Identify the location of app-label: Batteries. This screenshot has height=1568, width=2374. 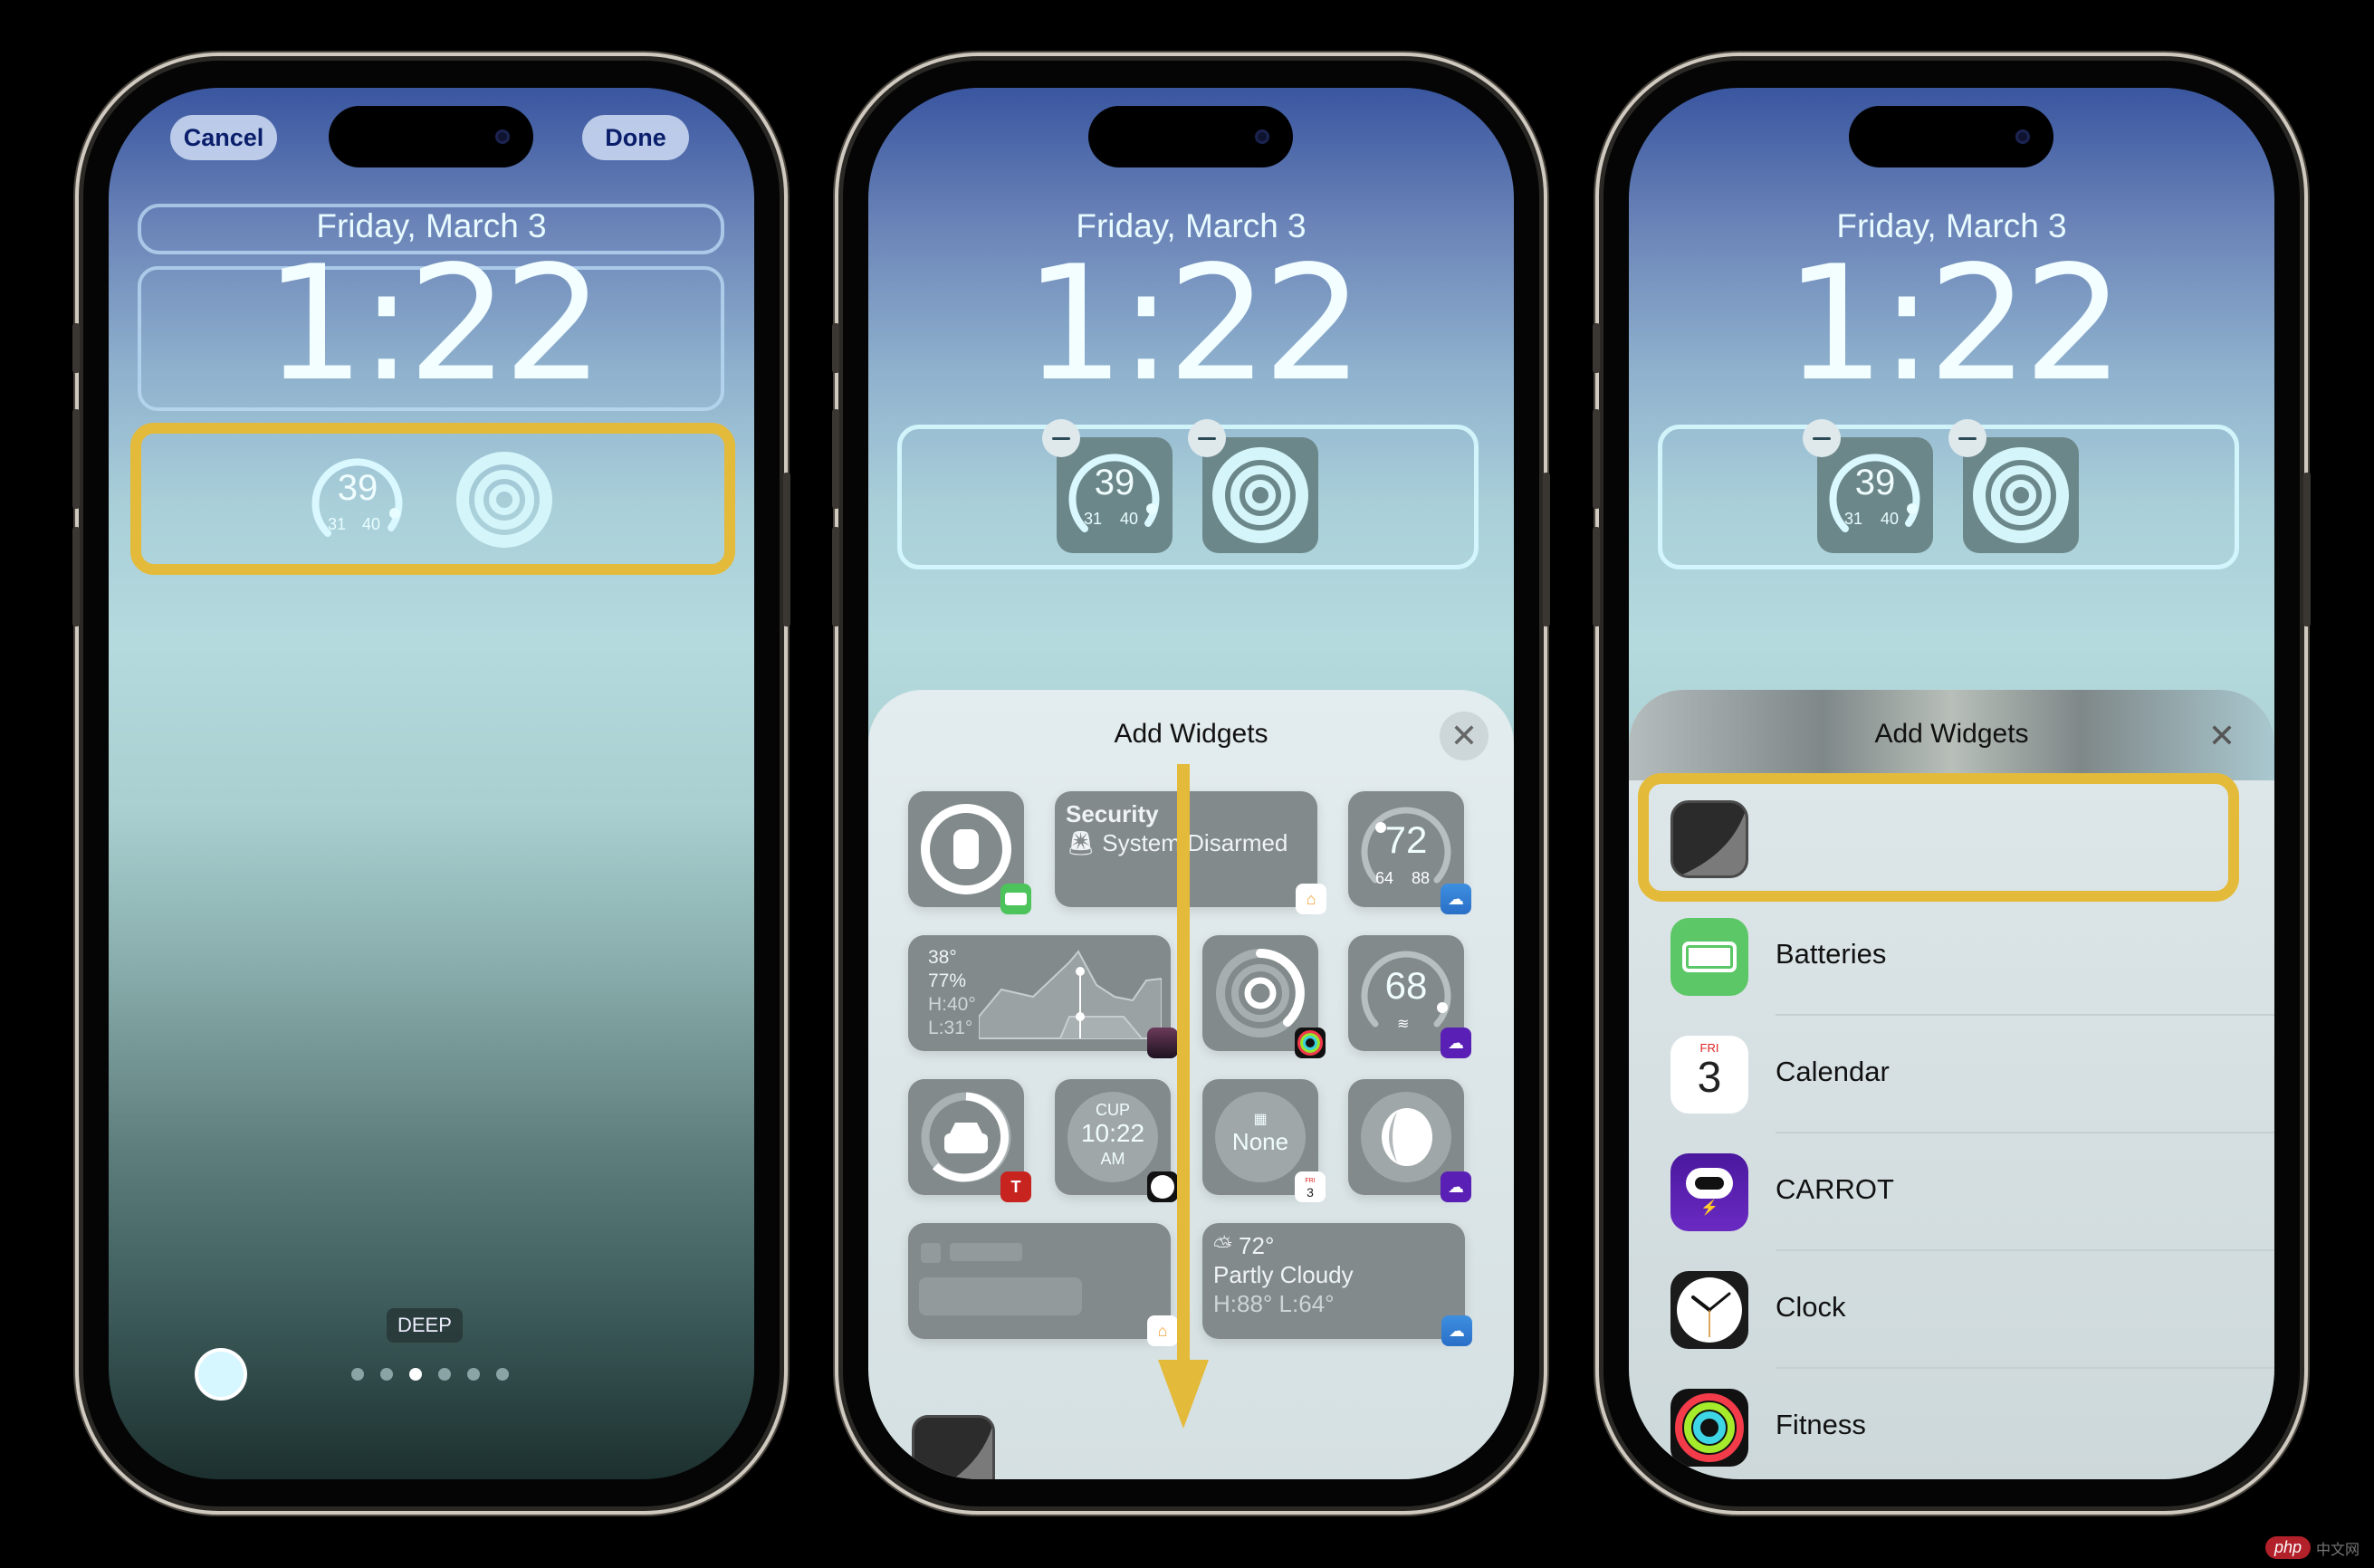
(1831, 954).